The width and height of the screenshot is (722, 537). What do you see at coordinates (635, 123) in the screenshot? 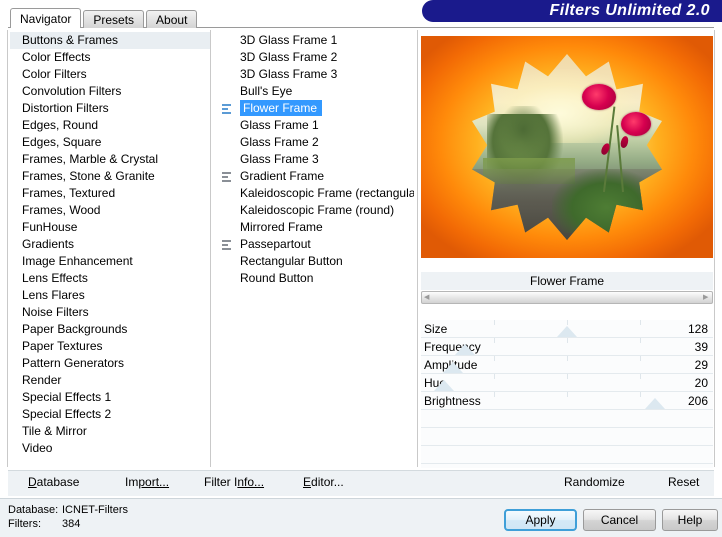
I see `preview-flower` at bounding box center [635, 123].